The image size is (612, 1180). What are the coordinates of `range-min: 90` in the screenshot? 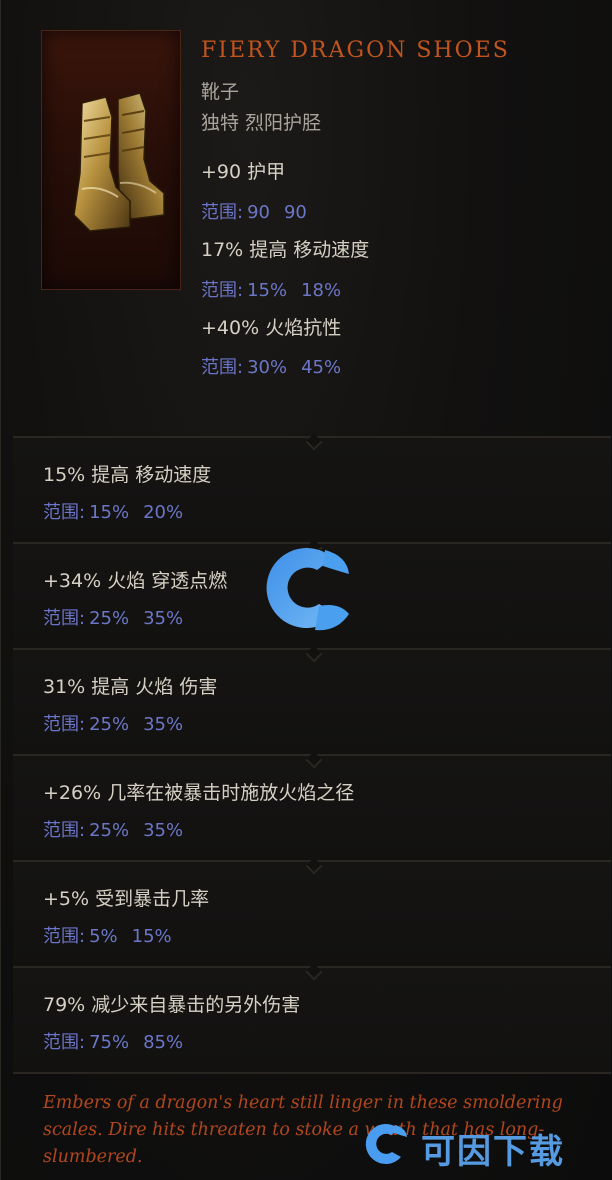 It's located at (258, 212).